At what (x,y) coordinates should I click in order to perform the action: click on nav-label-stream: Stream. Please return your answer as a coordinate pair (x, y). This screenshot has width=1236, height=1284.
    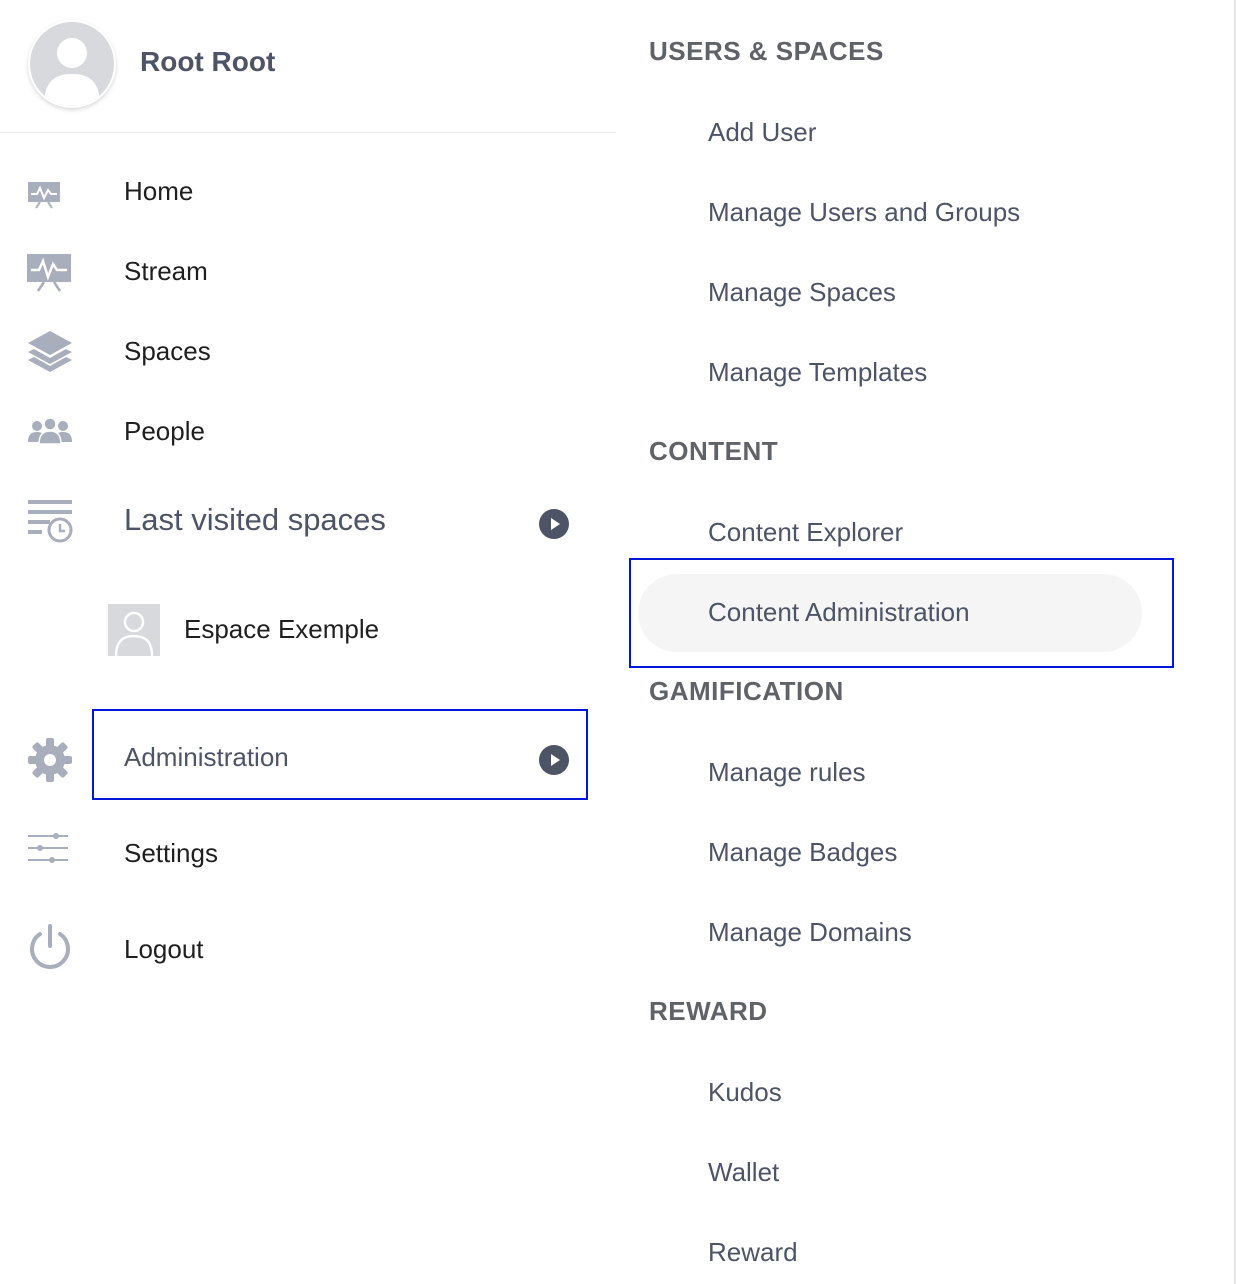
    Looking at the image, I should click on (166, 271).